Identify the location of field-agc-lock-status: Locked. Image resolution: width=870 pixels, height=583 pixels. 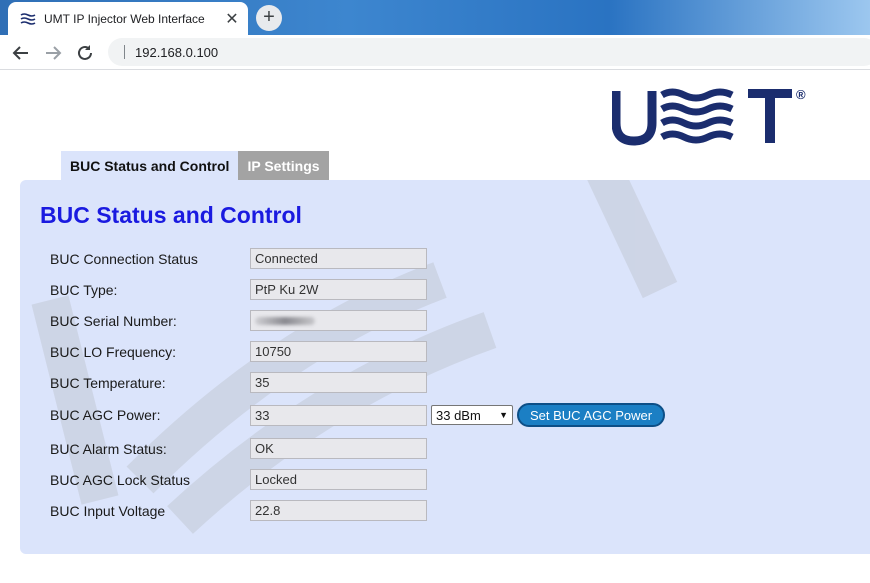
(338, 479).